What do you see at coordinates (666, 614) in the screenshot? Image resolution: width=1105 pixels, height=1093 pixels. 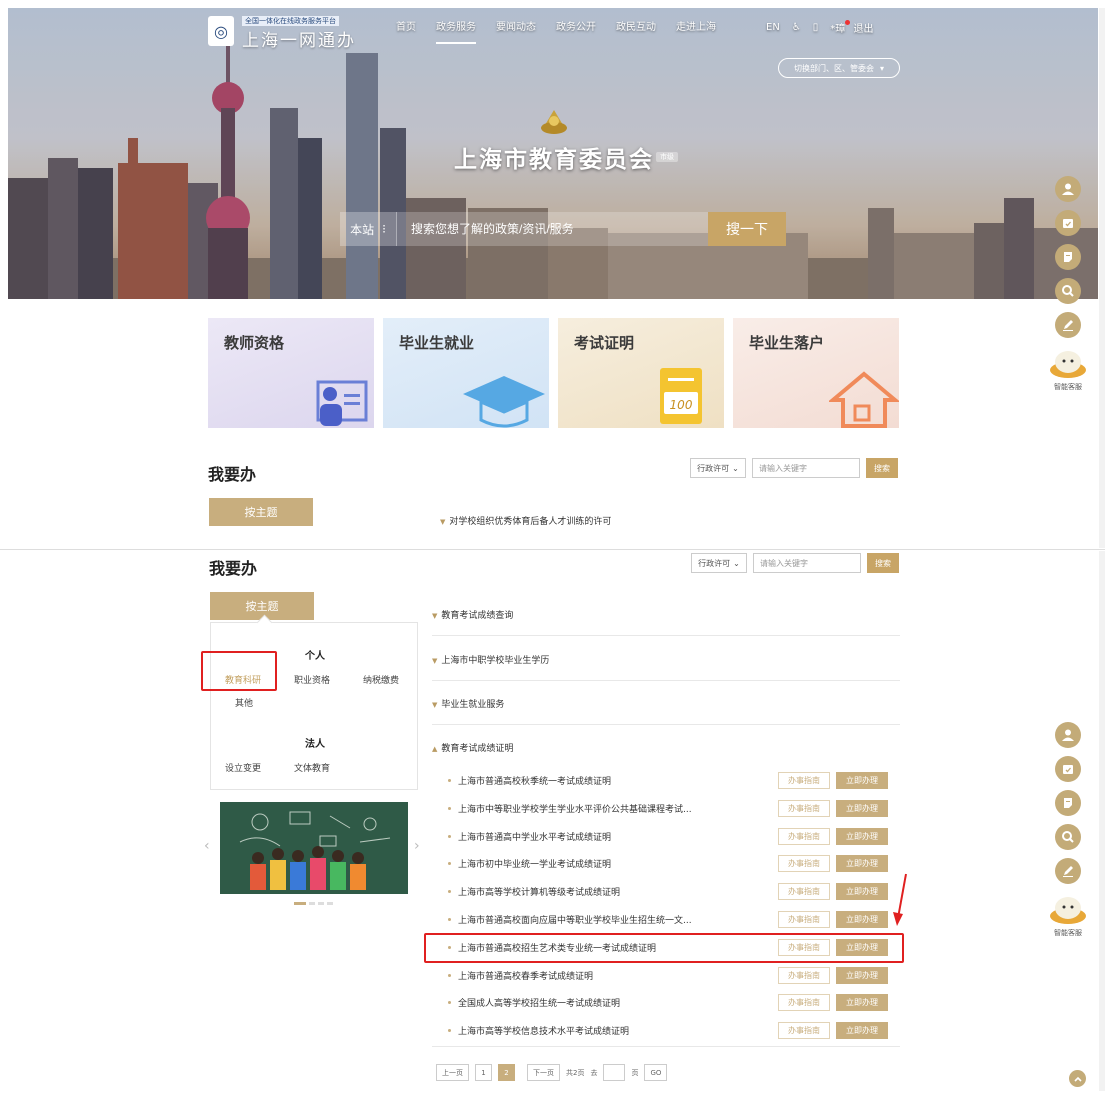 I see `category-exam-score-query: ▼ 教育考试成绩查询` at bounding box center [666, 614].